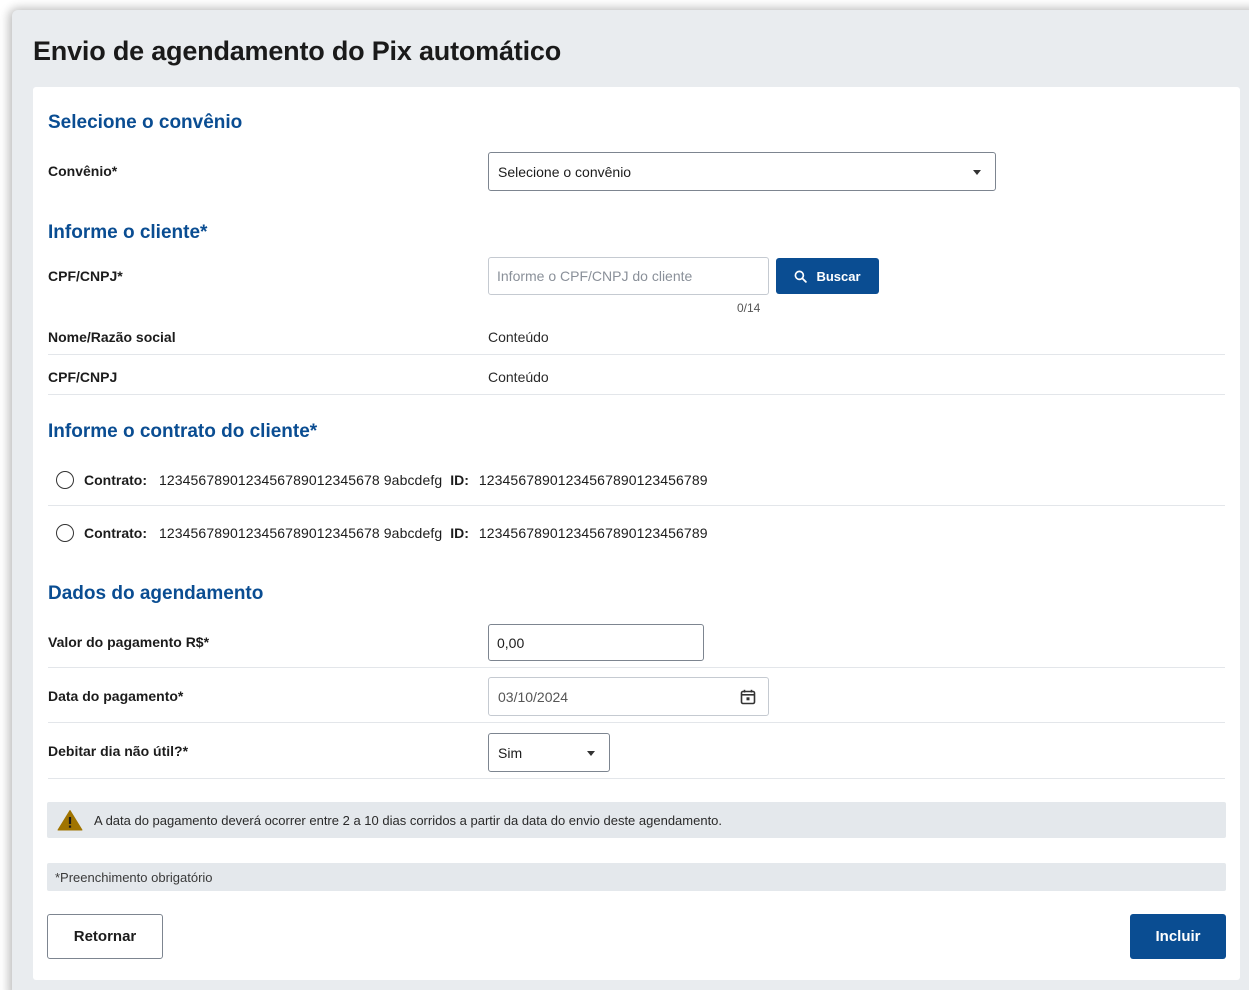 Image resolution: width=1249 pixels, height=990 pixels. Describe the element at coordinates (83, 377) in the screenshot. I see `info-row-label: CPF/CNPJ` at that location.